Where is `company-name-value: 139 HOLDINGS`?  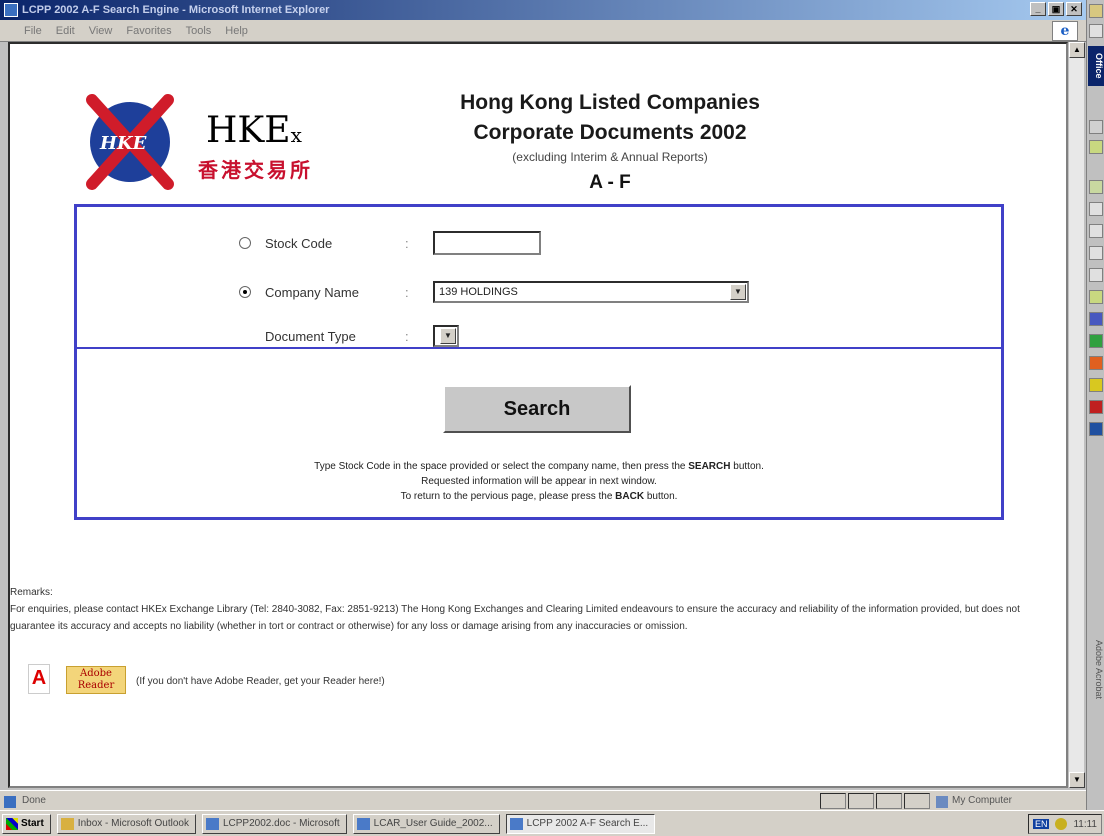 company-name-value: 139 HOLDINGS is located at coordinates (478, 292).